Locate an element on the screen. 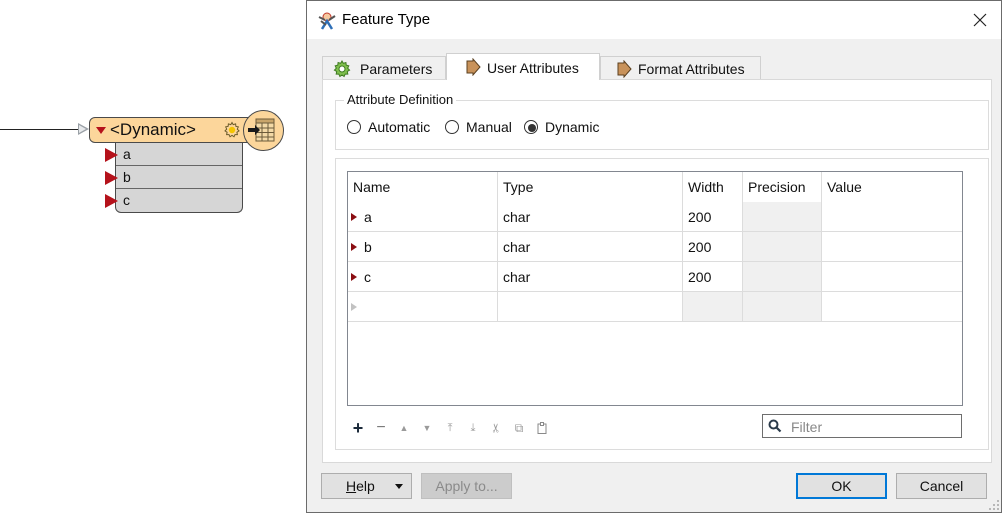 Image resolution: width=1002 pixels, height=513 pixels. tab-label: Parameters is located at coordinates (396, 69).